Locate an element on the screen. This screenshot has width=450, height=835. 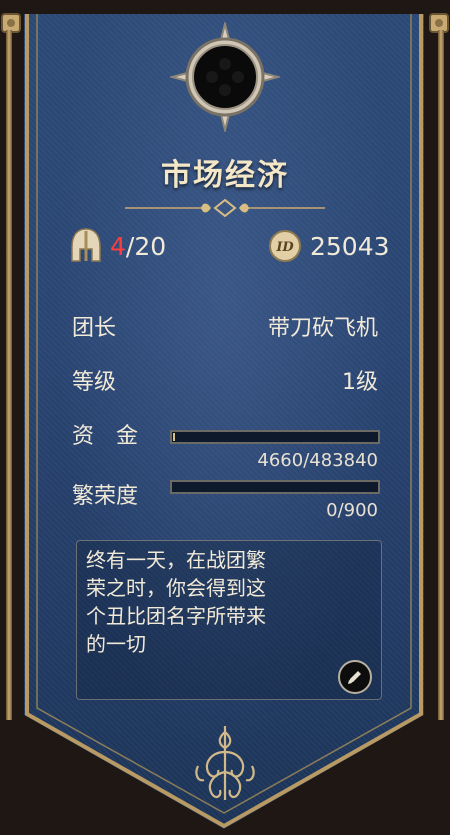
members-current: 4 is located at coordinates (118, 246).